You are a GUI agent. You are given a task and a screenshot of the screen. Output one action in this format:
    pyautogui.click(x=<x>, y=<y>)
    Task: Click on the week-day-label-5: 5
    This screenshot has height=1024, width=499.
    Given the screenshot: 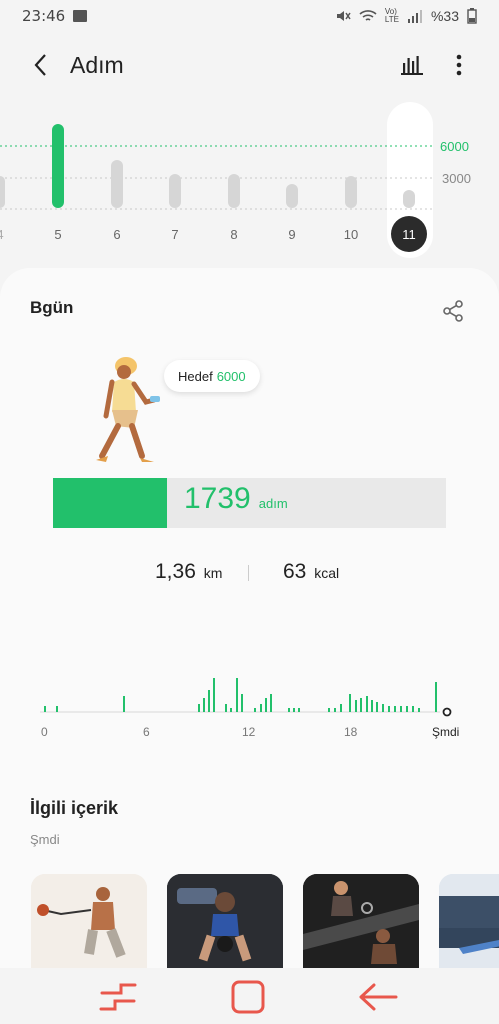 What is the action you would take?
    pyautogui.click(x=57, y=234)
    